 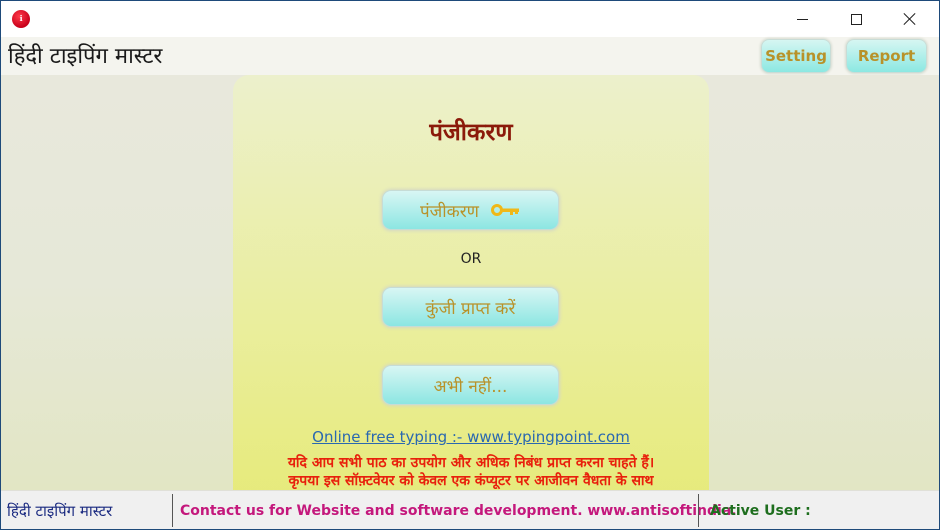 I want to click on panel-title: पंजीकरण, so click(x=471, y=132).